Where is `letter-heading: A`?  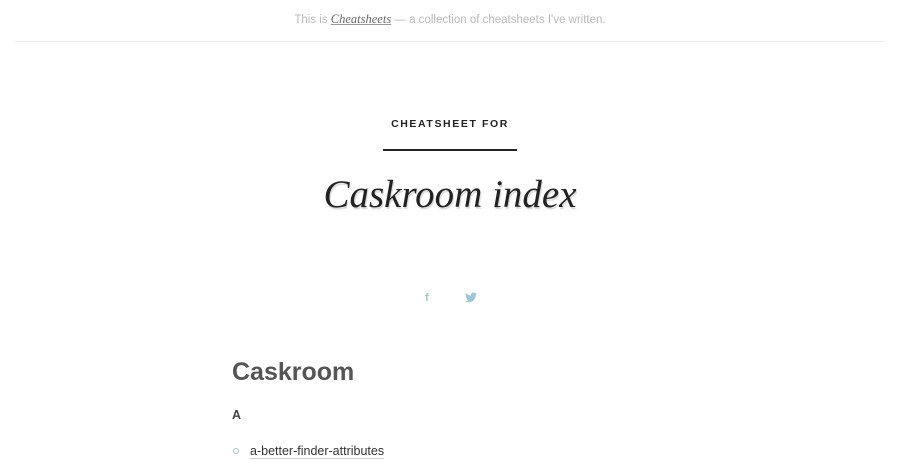
letter-heading: A is located at coordinates (237, 415).